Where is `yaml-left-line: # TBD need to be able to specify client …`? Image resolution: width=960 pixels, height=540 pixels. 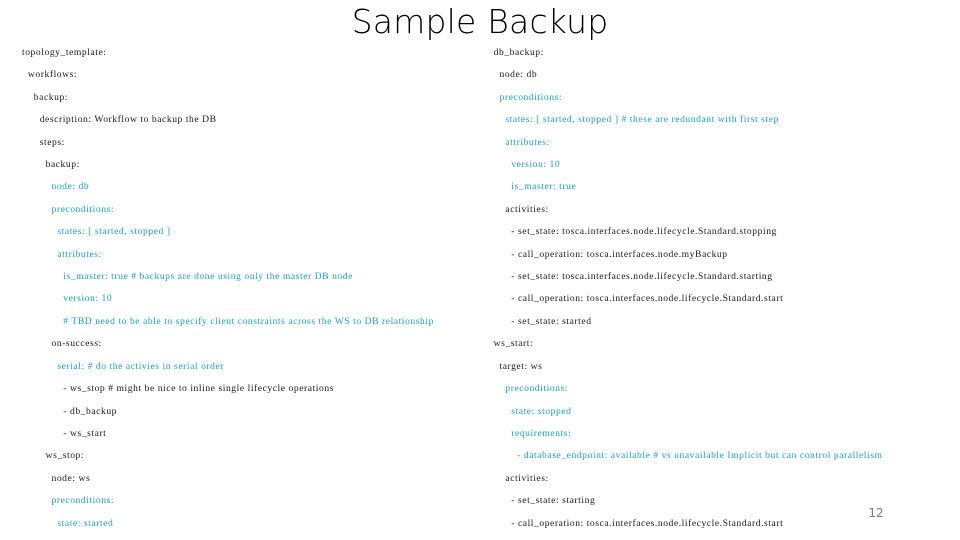 yaml-left-line: # TBD need to be able to specify client … is located at coordinates (228, 321).